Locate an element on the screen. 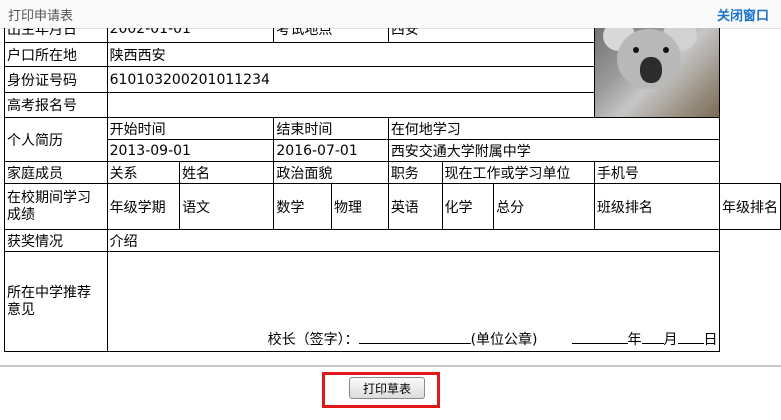 This screenshot has width=781, height=420. day-label: 日 is located at coordinates (710, 340).